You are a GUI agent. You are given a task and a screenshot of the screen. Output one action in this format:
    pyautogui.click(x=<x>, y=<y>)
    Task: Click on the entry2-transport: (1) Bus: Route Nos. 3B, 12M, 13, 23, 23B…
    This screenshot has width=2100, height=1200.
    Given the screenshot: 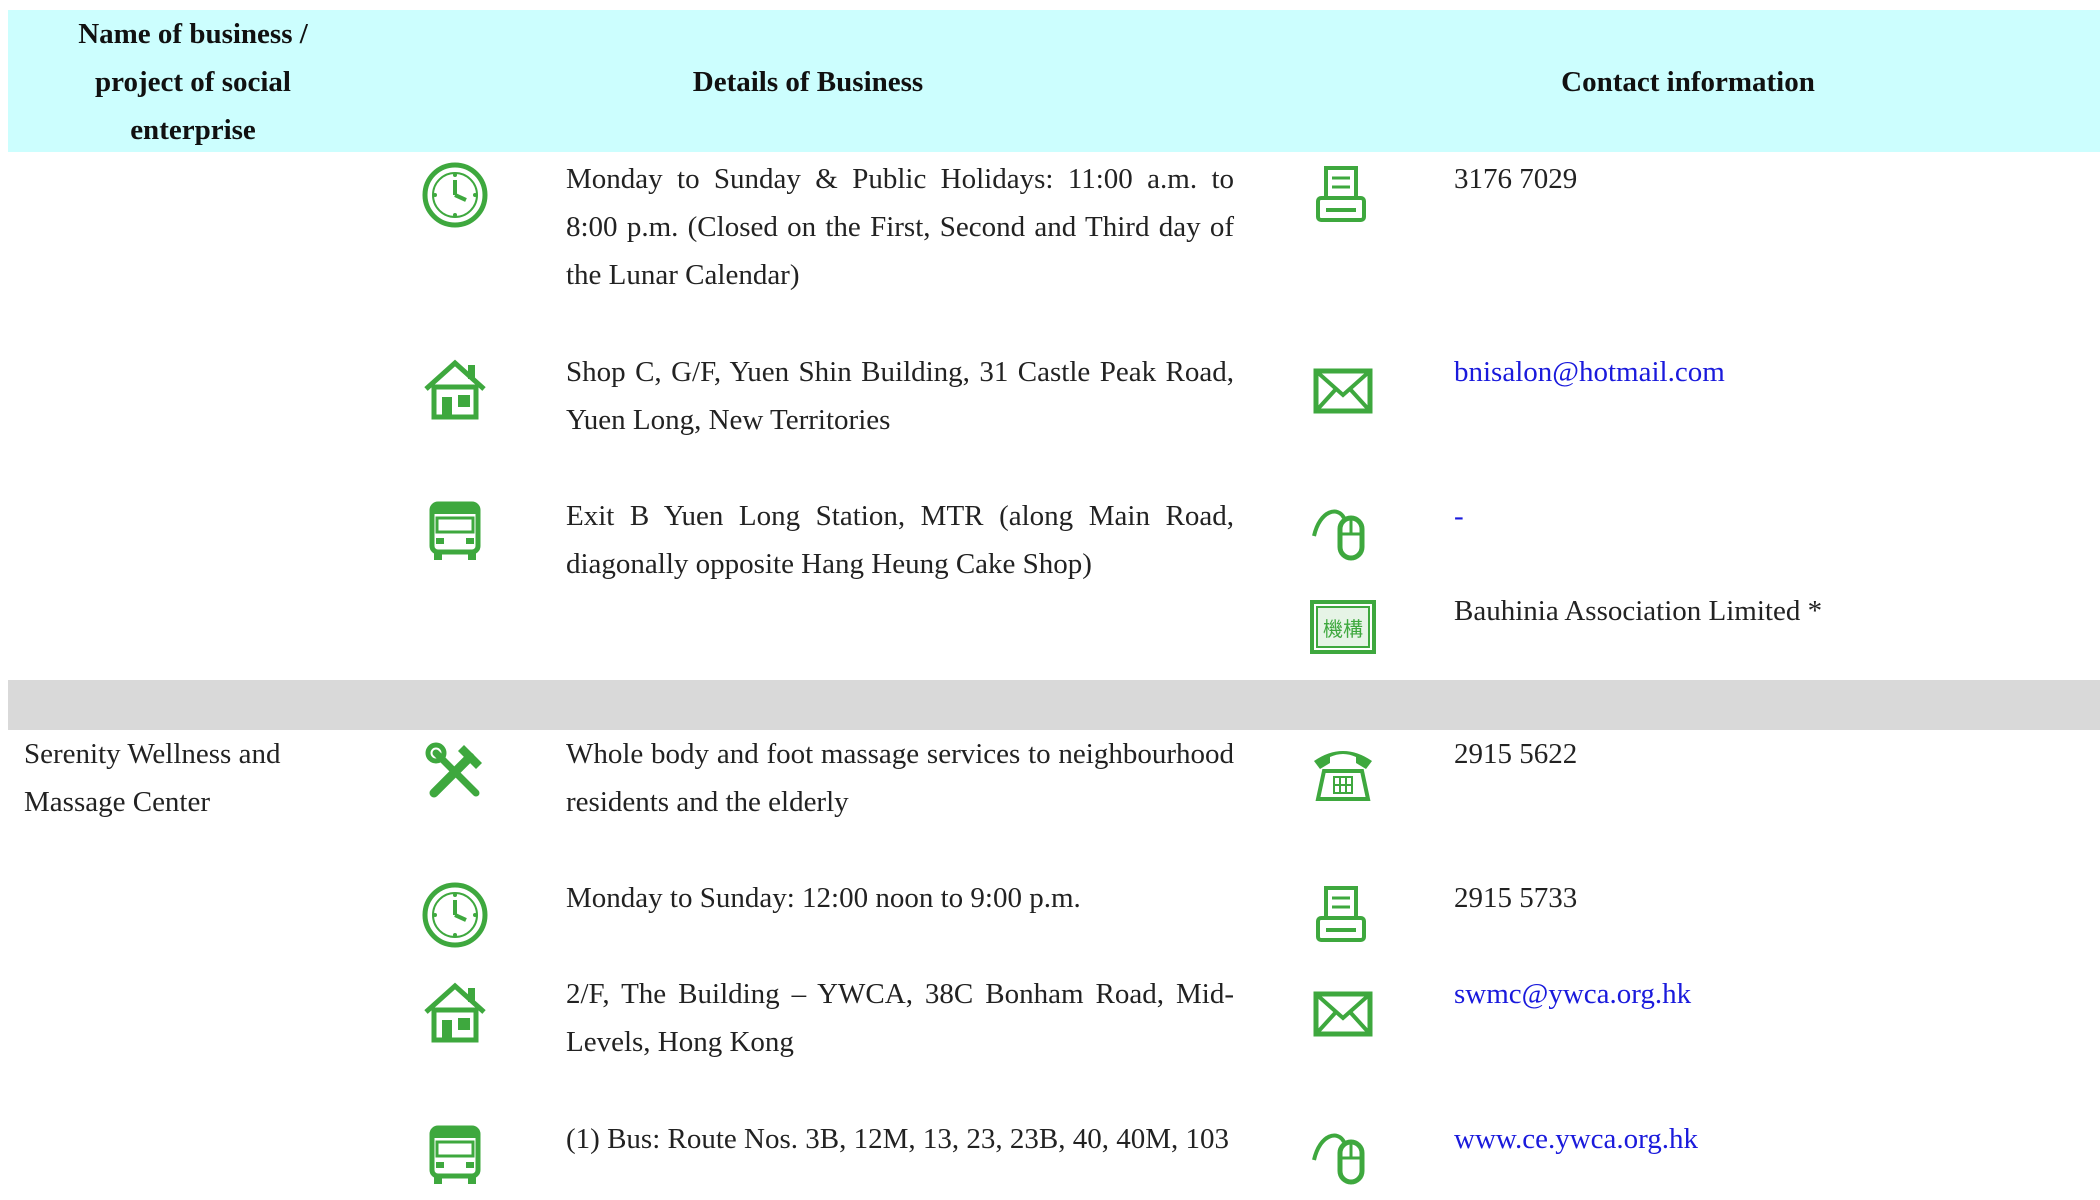 What is the action you would take?
    pyautogui.click(x=898, y=1139)
    